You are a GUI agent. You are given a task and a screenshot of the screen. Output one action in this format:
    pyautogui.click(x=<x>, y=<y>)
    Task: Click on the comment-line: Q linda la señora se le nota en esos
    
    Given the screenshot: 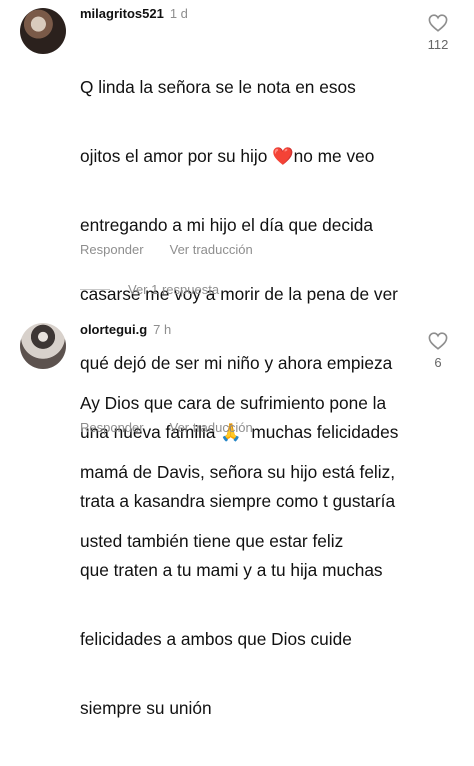 What is the action you would take?
    pyautogui.click(x=218, y=87)
    